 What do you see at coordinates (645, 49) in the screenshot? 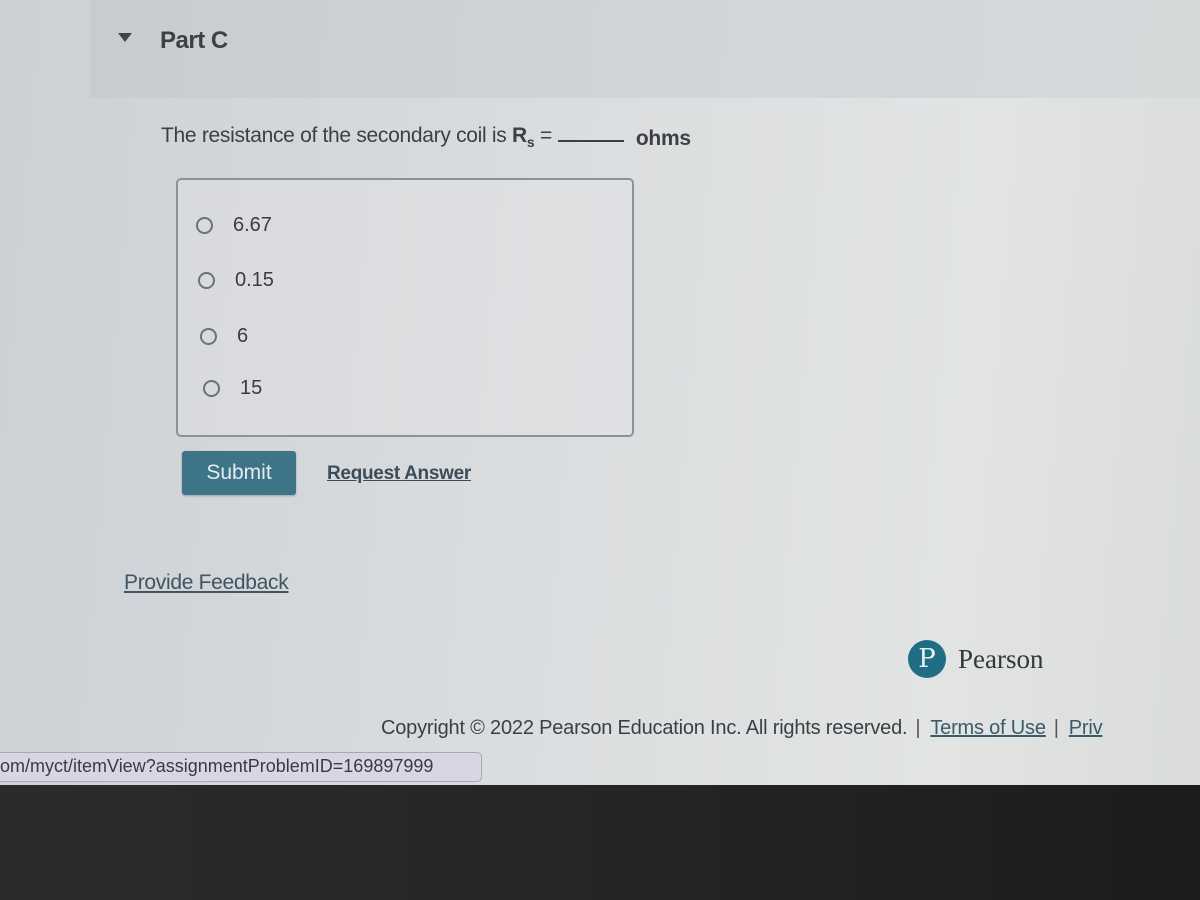
I see `part-header` at bounding box center [645, 49].